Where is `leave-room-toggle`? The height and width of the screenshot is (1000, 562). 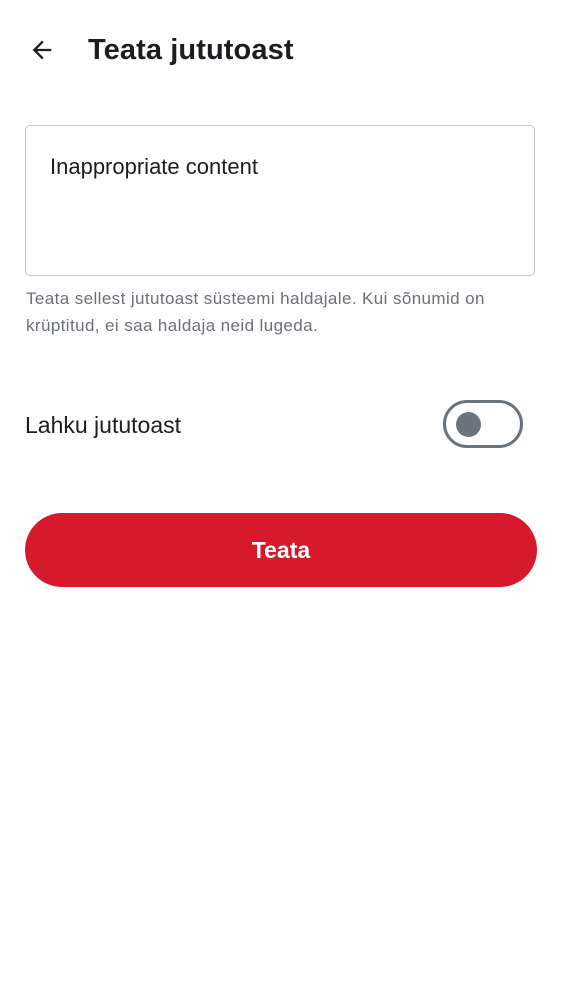
leave-room-toggle is located at coordinates (483, 424).